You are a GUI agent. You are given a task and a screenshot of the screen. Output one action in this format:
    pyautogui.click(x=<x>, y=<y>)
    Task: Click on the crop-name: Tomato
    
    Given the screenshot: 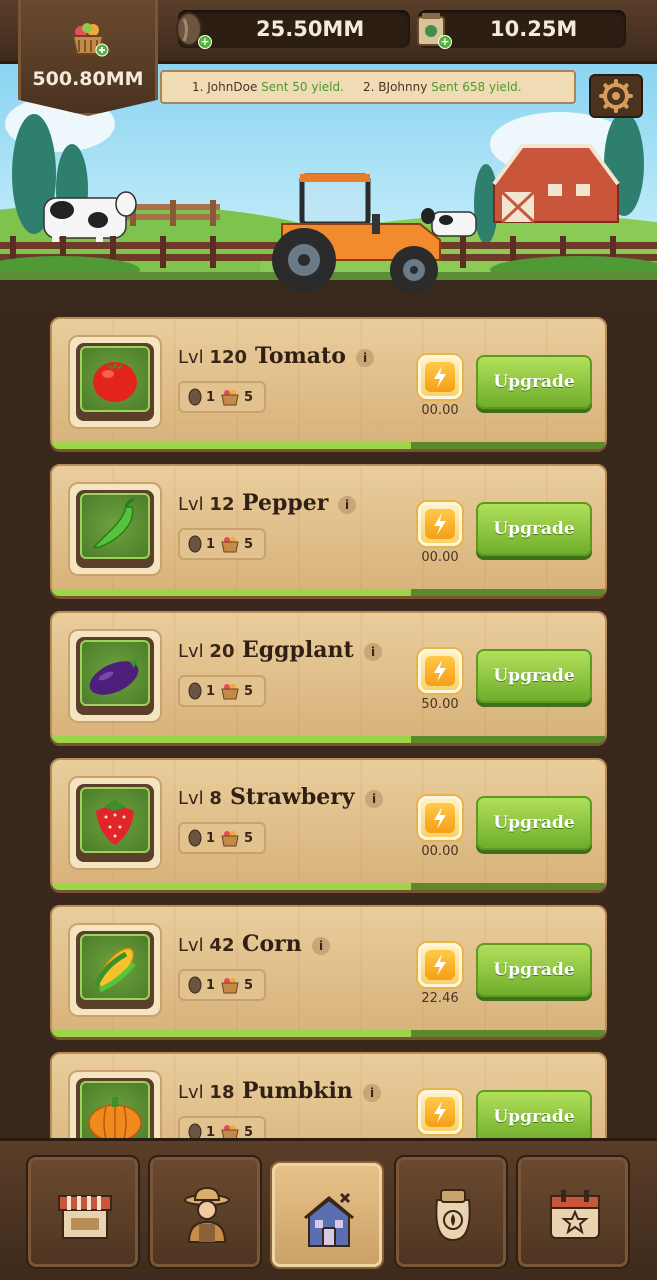 What is the action you would take?
    pyautogui.click(x=300, y=356)
    